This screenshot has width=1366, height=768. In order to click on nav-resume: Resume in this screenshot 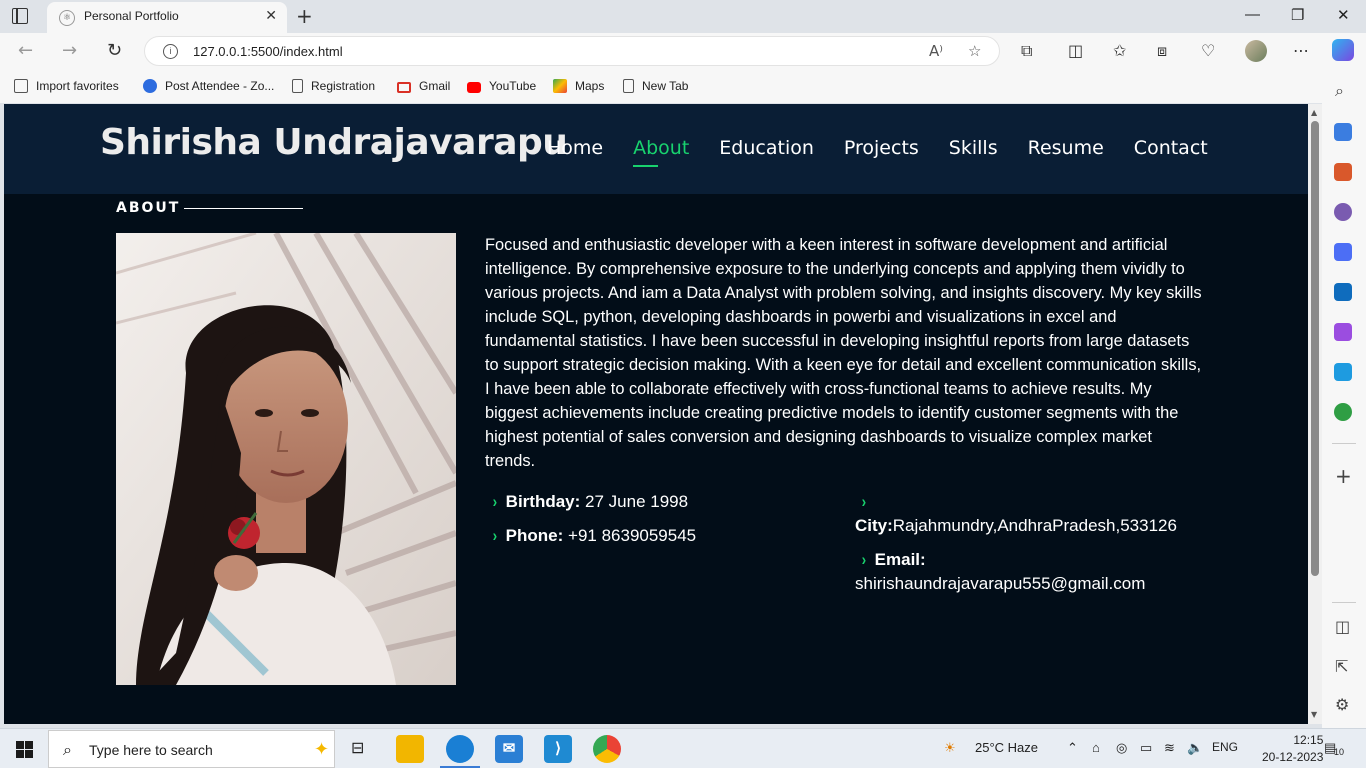, I will do `click(1066, 148)`.